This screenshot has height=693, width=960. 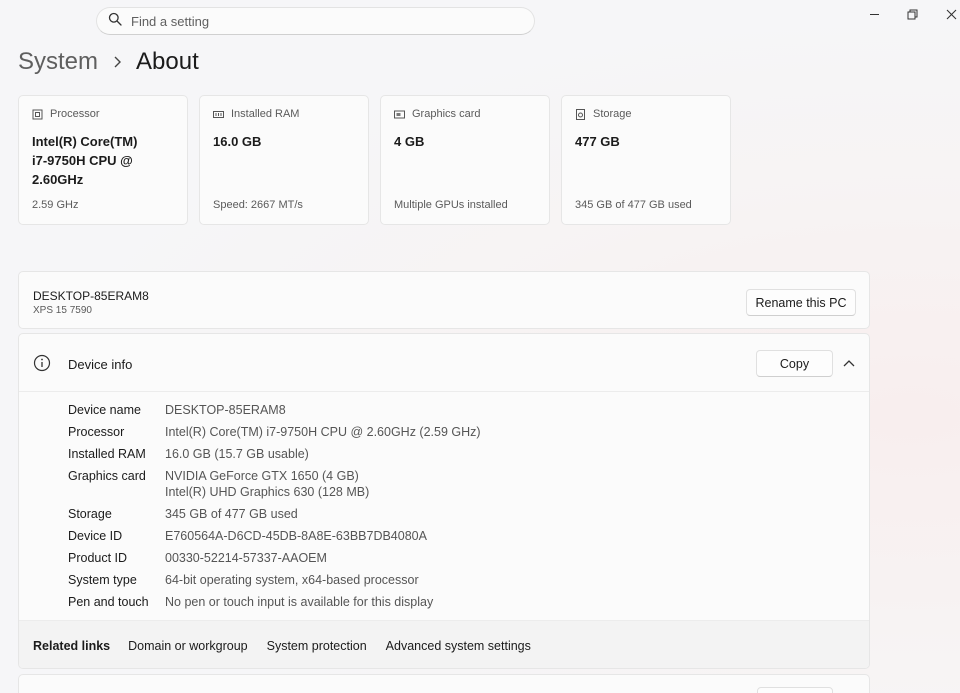 I want to click on spec-row: Installed RAM 16.0 GB (15.7 GB usable), so click(x=274, y=454).